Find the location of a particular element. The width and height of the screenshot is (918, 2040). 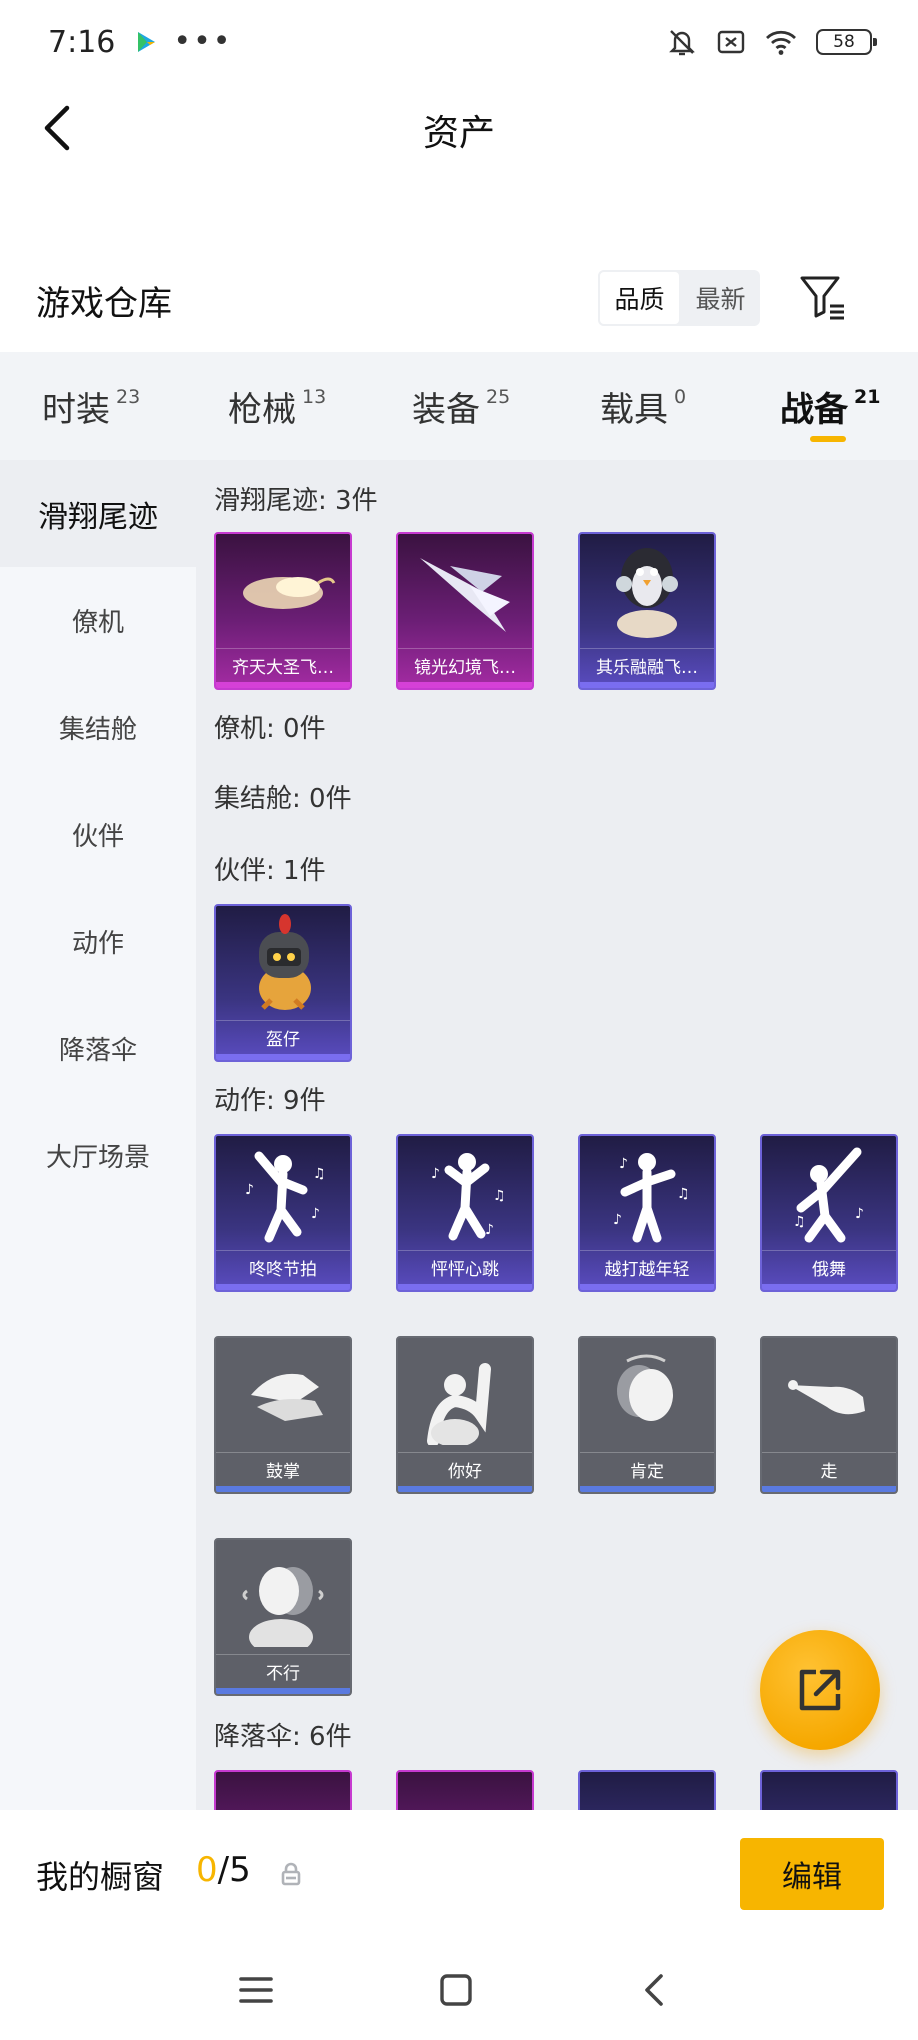

chevron-left-icon is located at coordinates (654, 1990).